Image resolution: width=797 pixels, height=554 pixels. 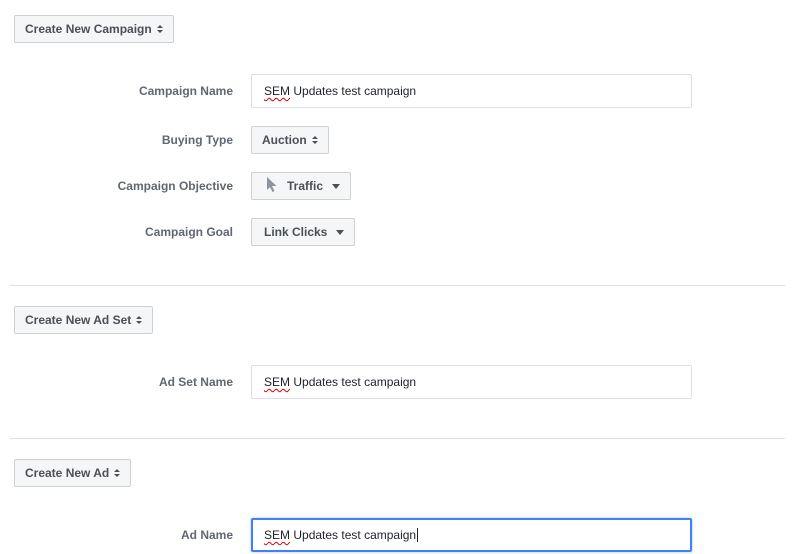 What do you see at coordinates (284, 140) in the screenshot?
I see `buying-type-value: Auction` at bounding box center [284, 140].